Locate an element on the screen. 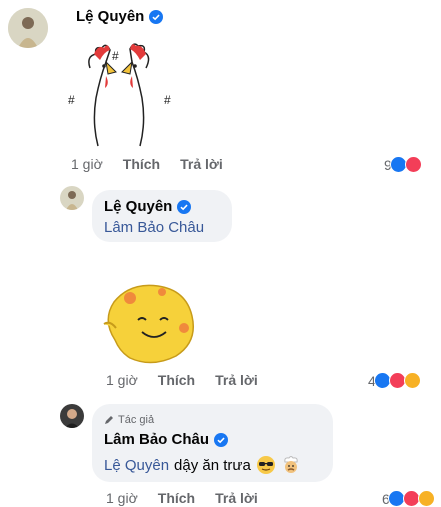 This screenshot has width=441, height=507. love-icon is located at coordinates (413, 164).